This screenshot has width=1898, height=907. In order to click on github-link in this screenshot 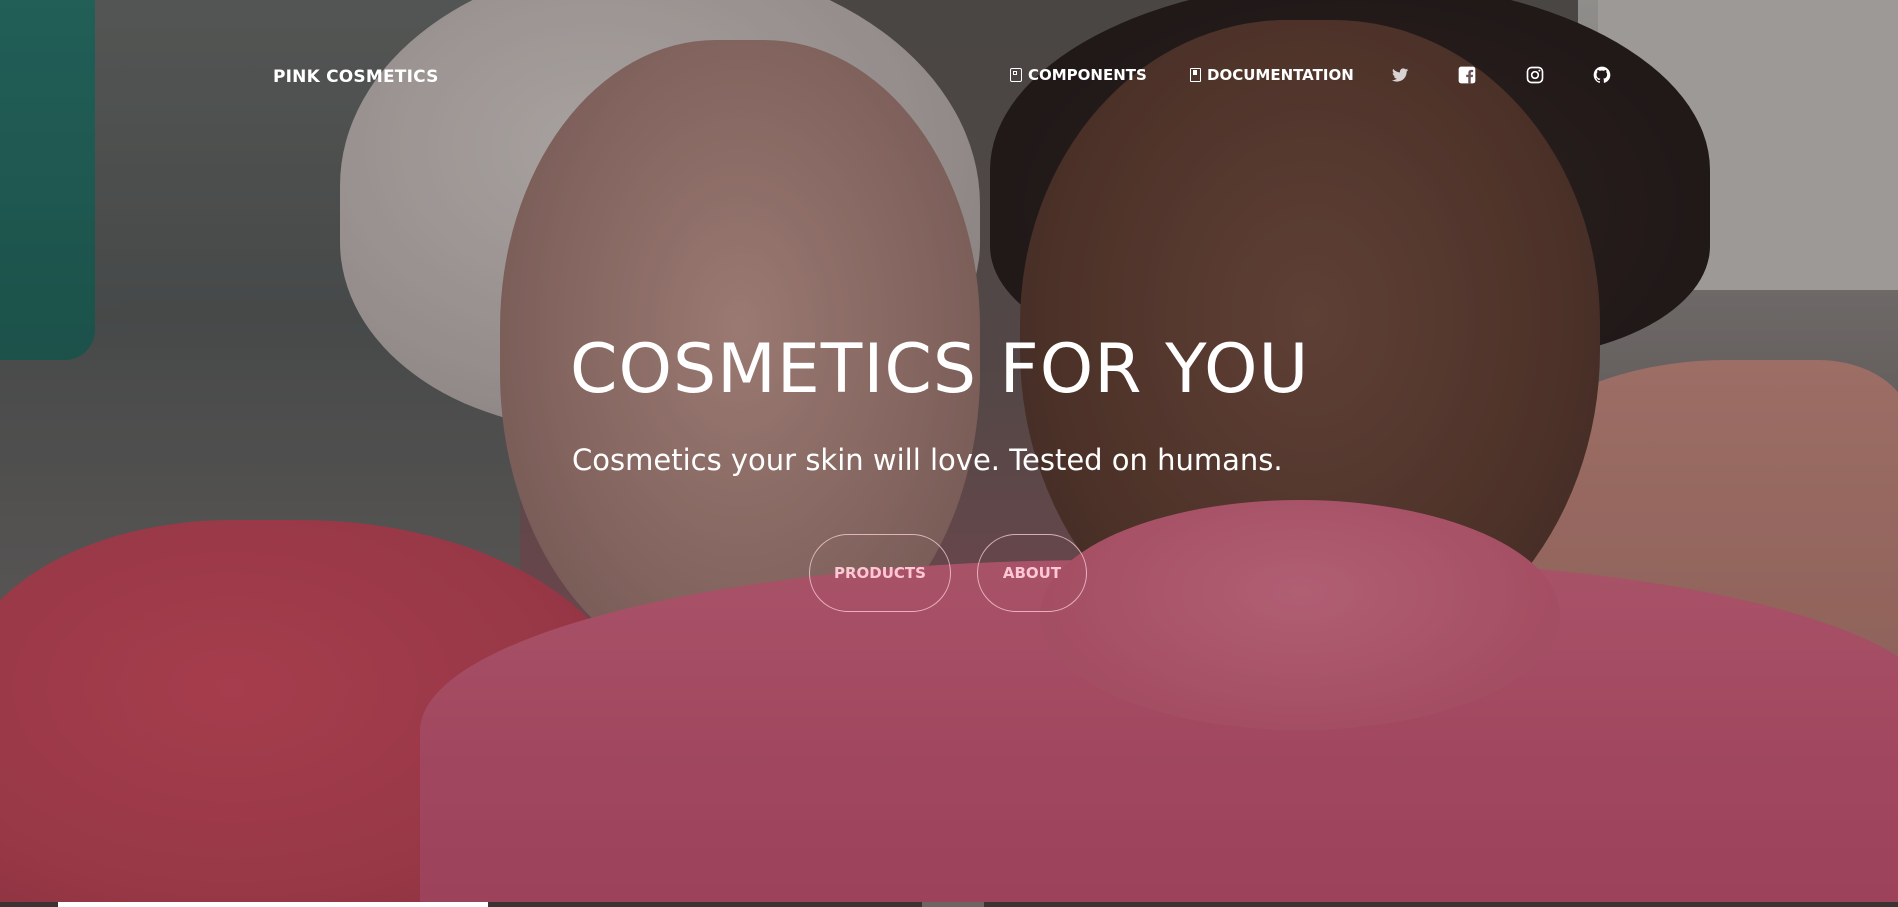, I will do `click(1602, 75)`.